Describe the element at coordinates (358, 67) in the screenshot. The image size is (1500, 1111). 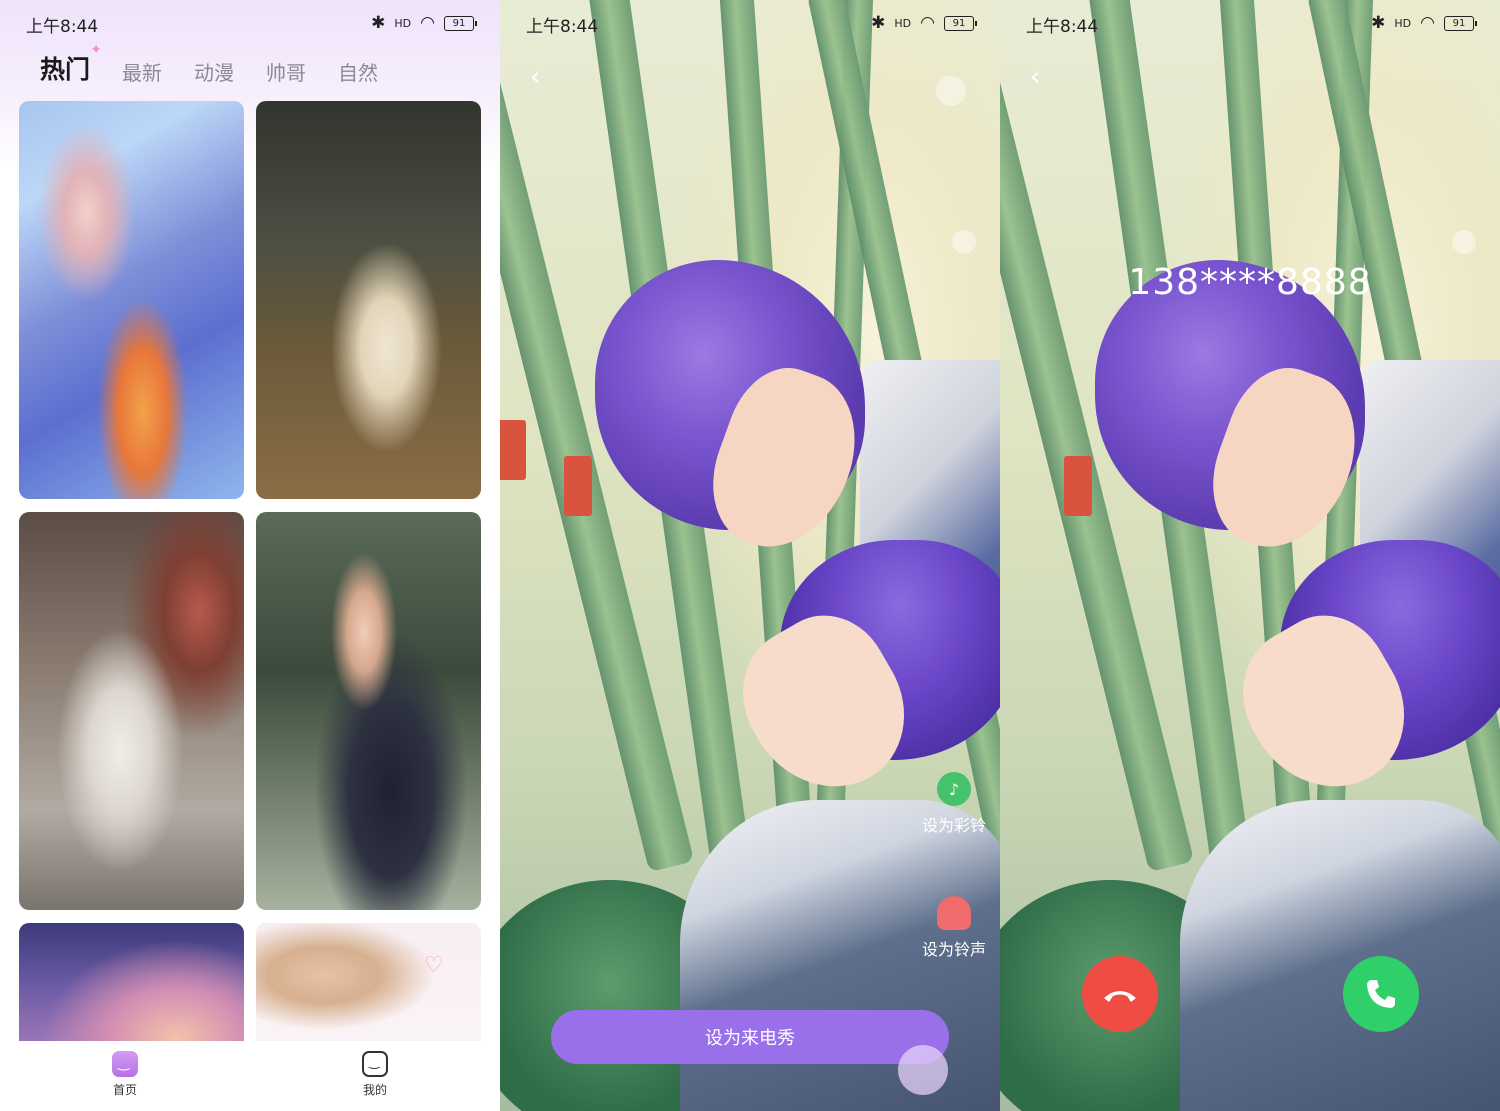
I see `tab-nature: 自然` at that location.